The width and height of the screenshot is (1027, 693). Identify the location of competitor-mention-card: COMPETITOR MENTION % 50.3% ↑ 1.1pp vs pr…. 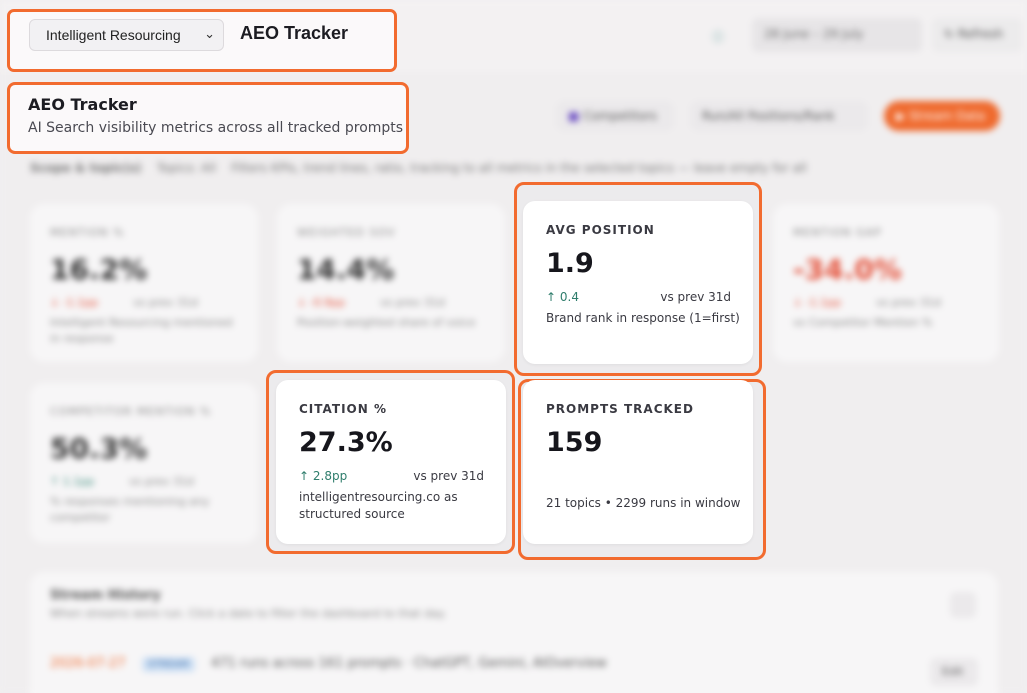
(144, 463).